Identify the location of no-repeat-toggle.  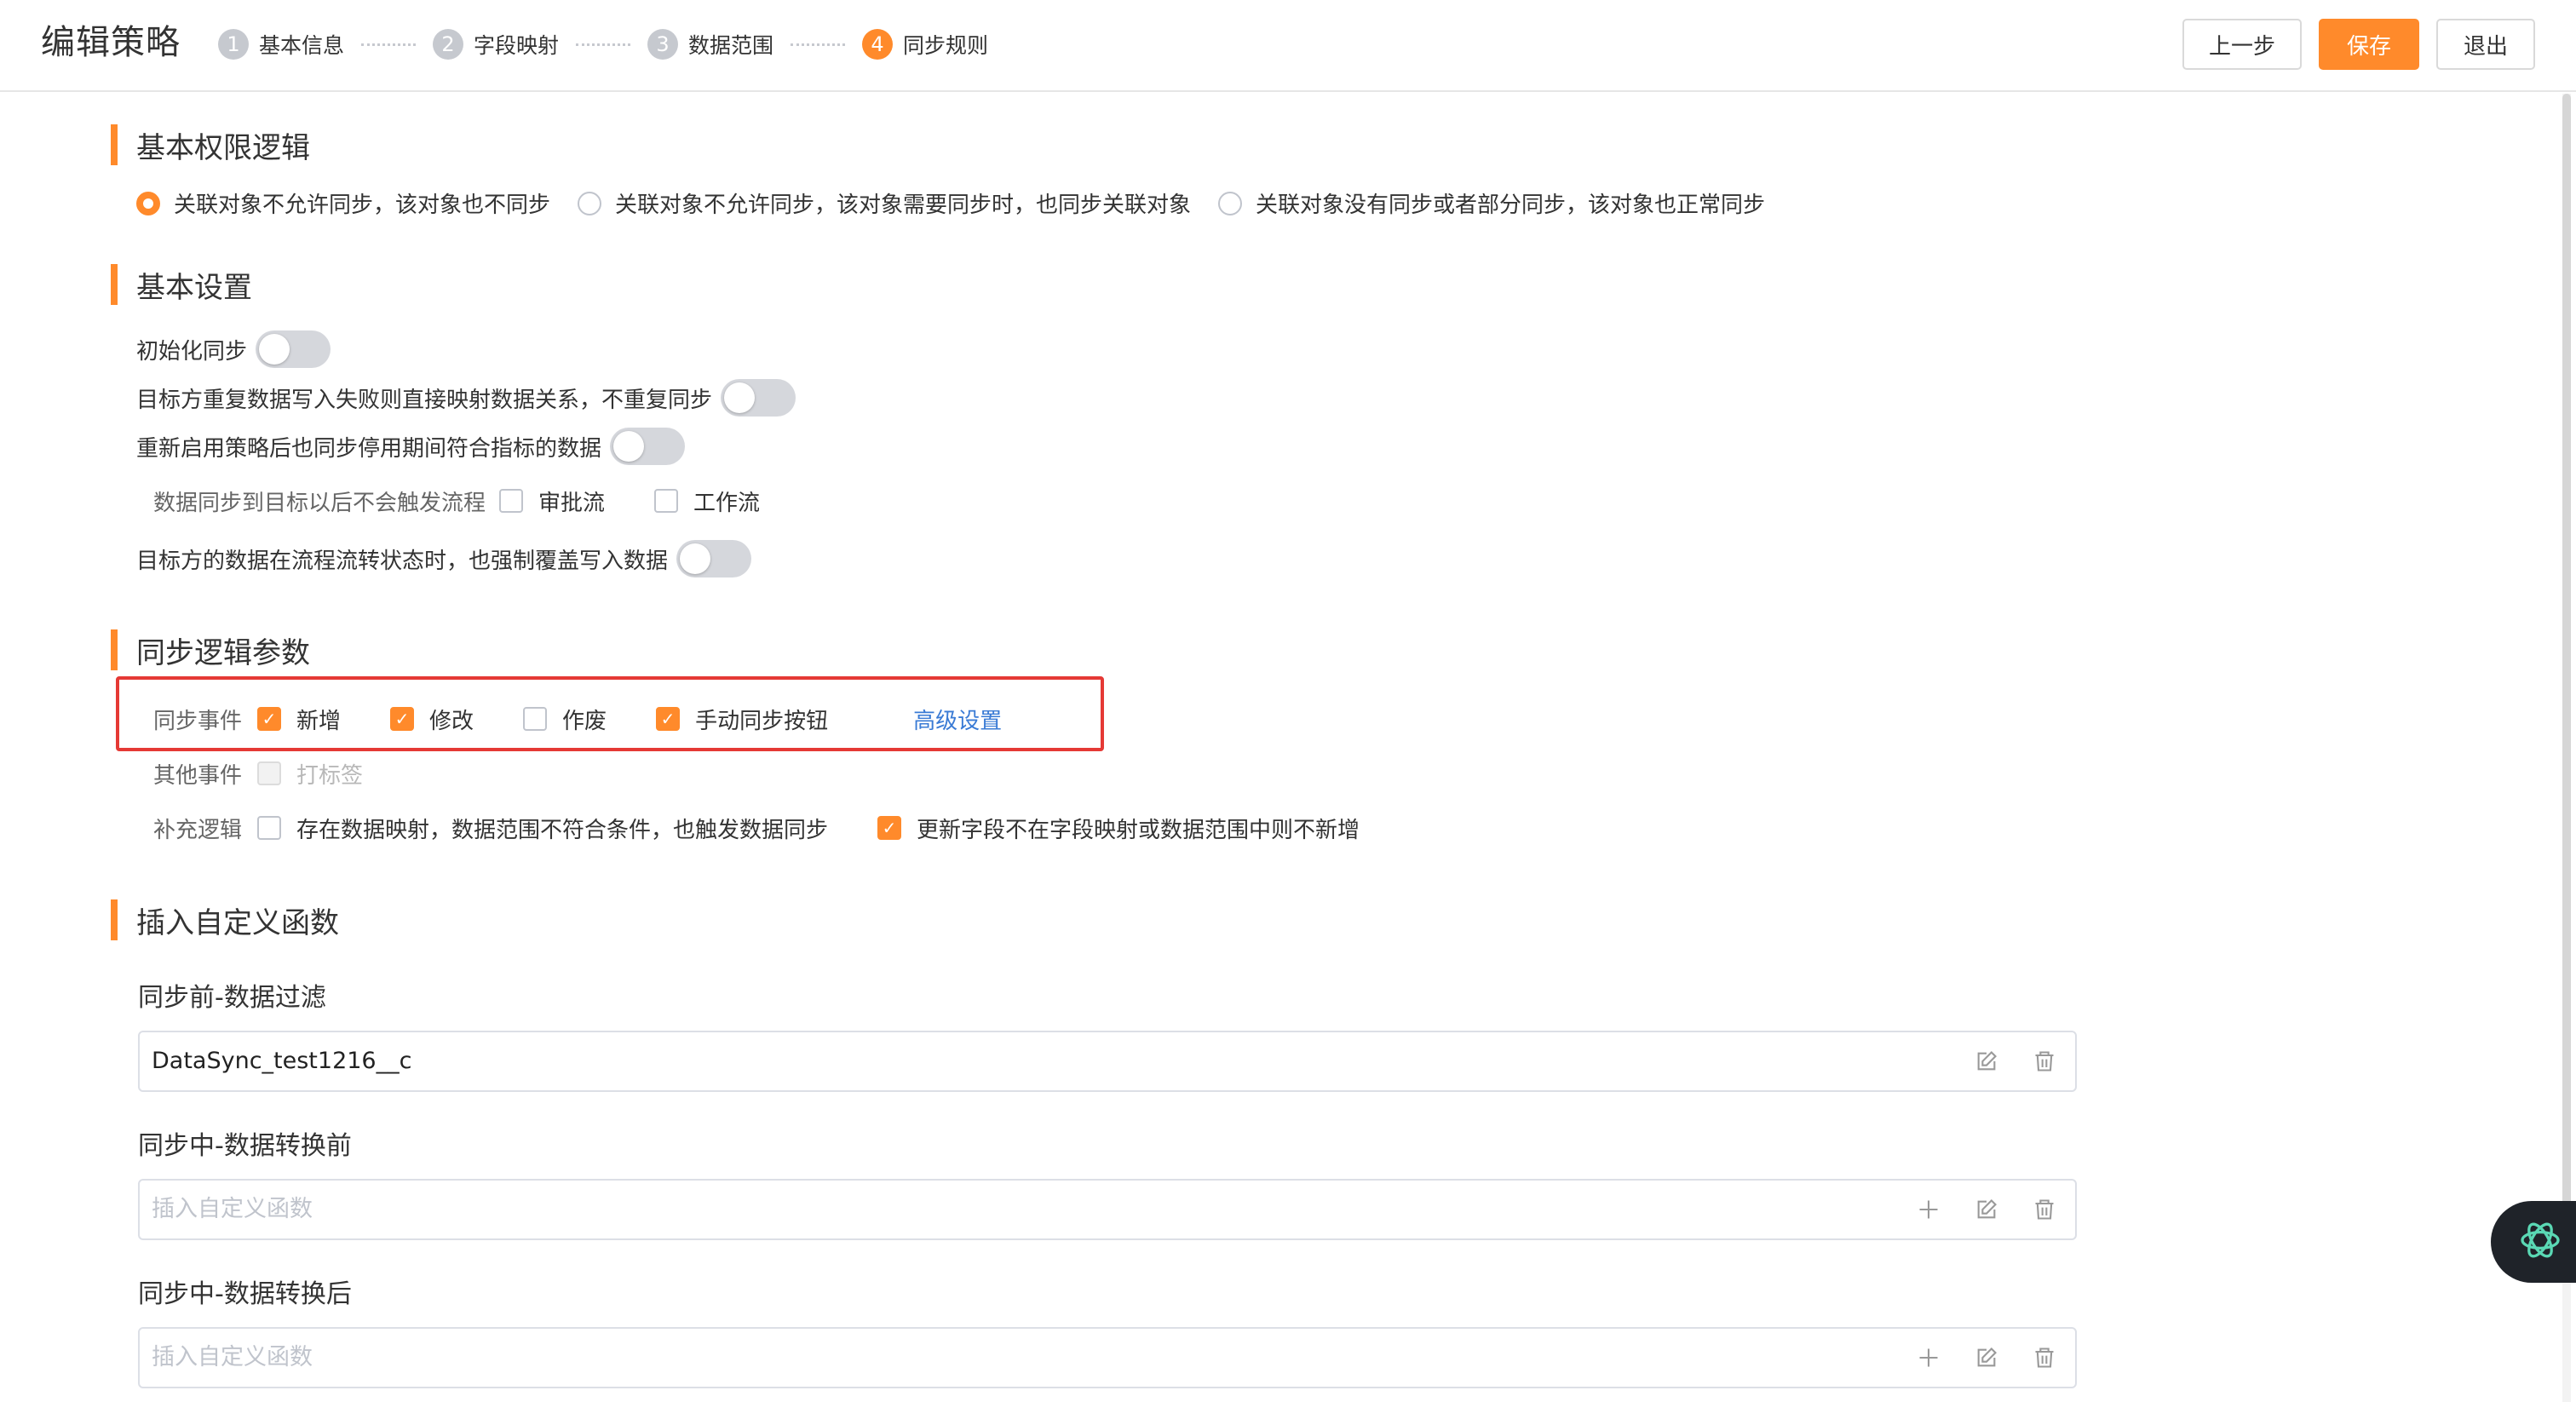
(759, 398).